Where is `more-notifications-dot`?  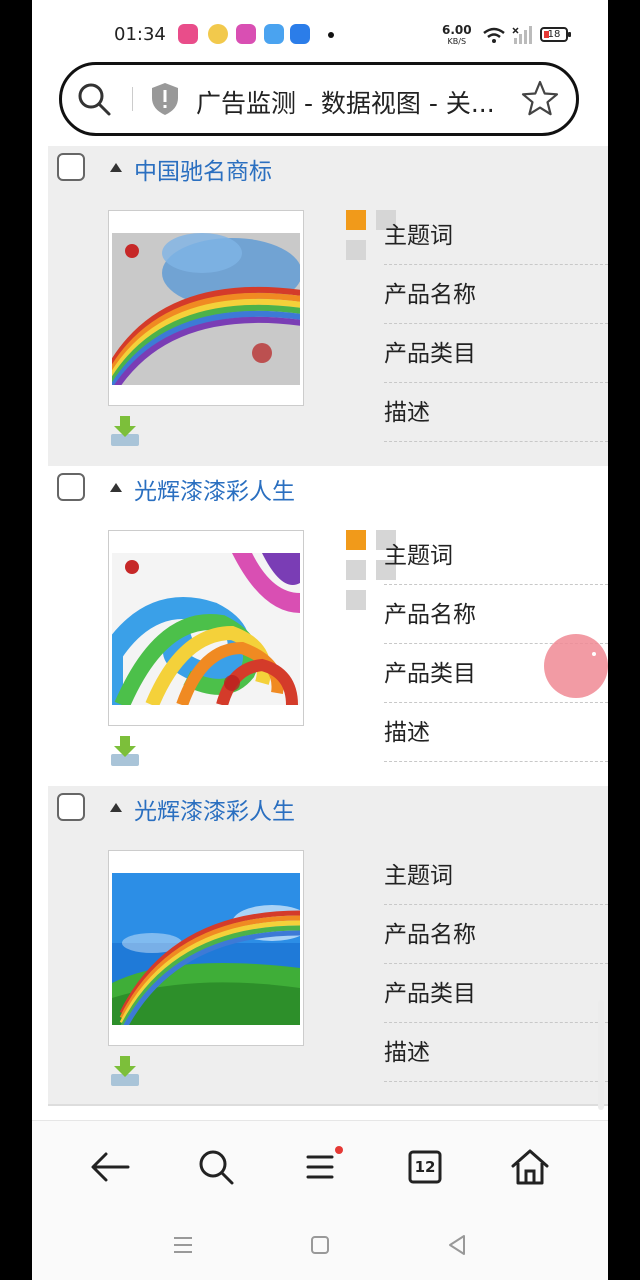 more-notifications-dot is located at coordinates (331, 35).